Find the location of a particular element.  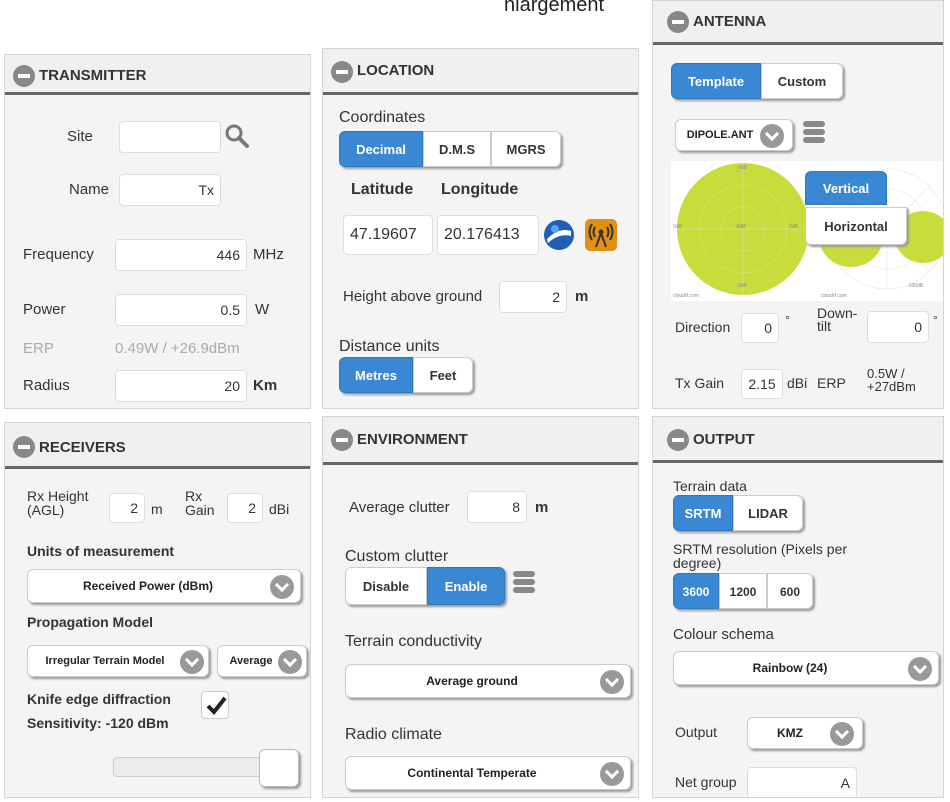

knife-edge-checkbox is located at coordinates (215, 705).